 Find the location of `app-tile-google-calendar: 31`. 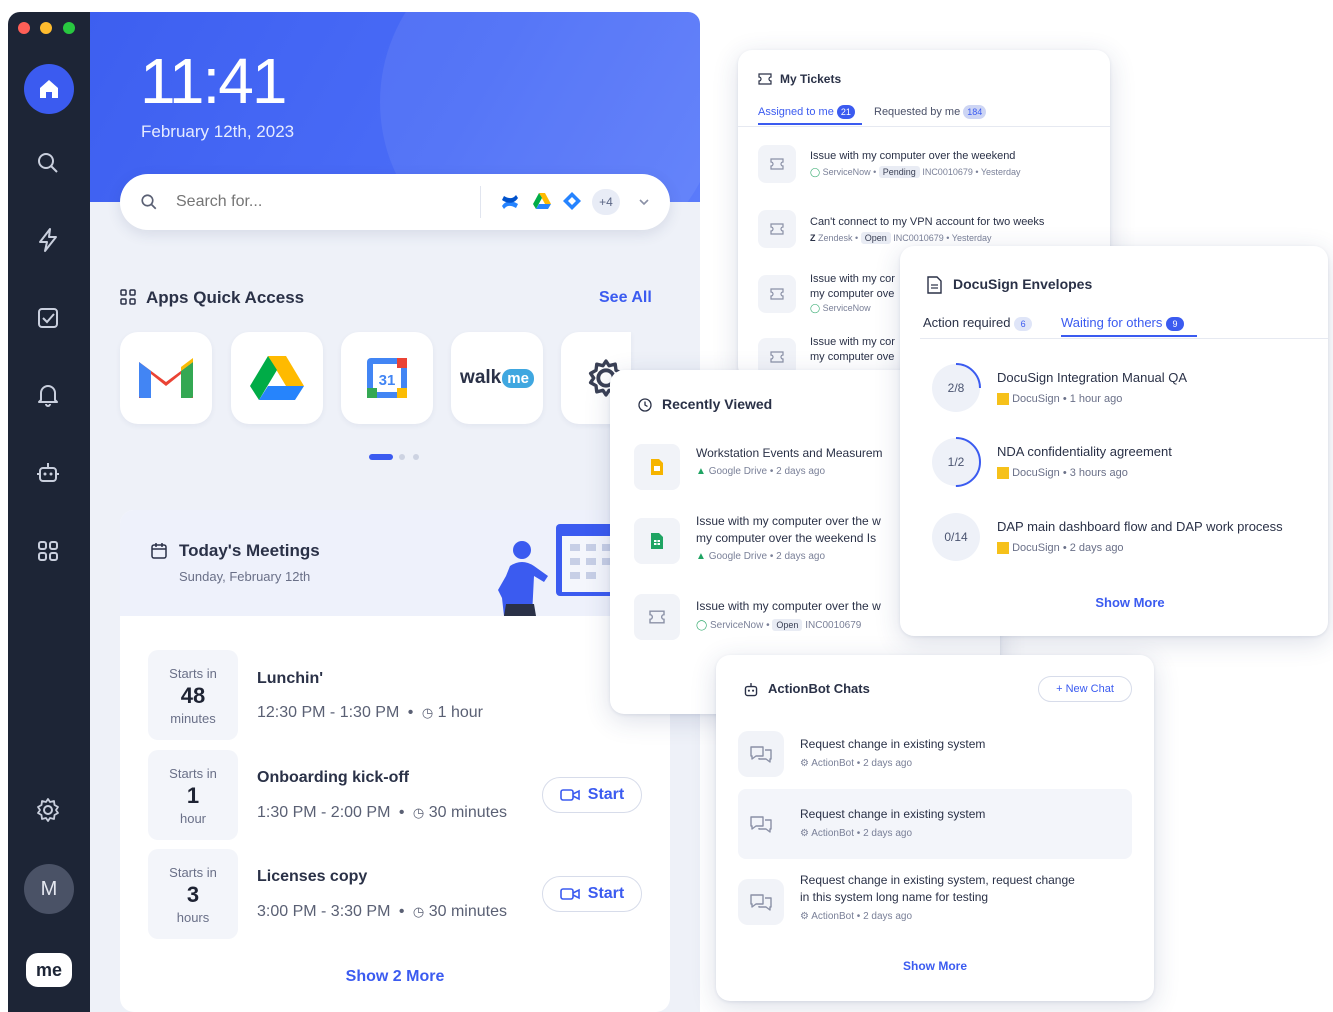

app-tile-google-calendar: 31 is located at coordinates (387, 378).